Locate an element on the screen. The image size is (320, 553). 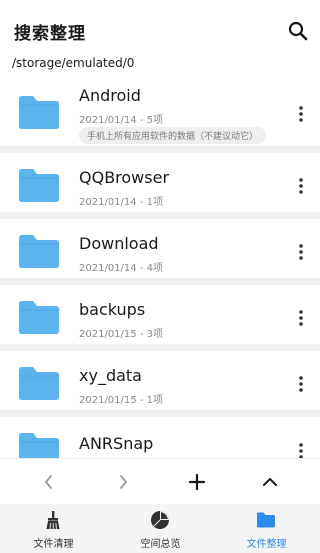
nav-file-cleanup: 文件清理 is located at coordinates (53, 528).